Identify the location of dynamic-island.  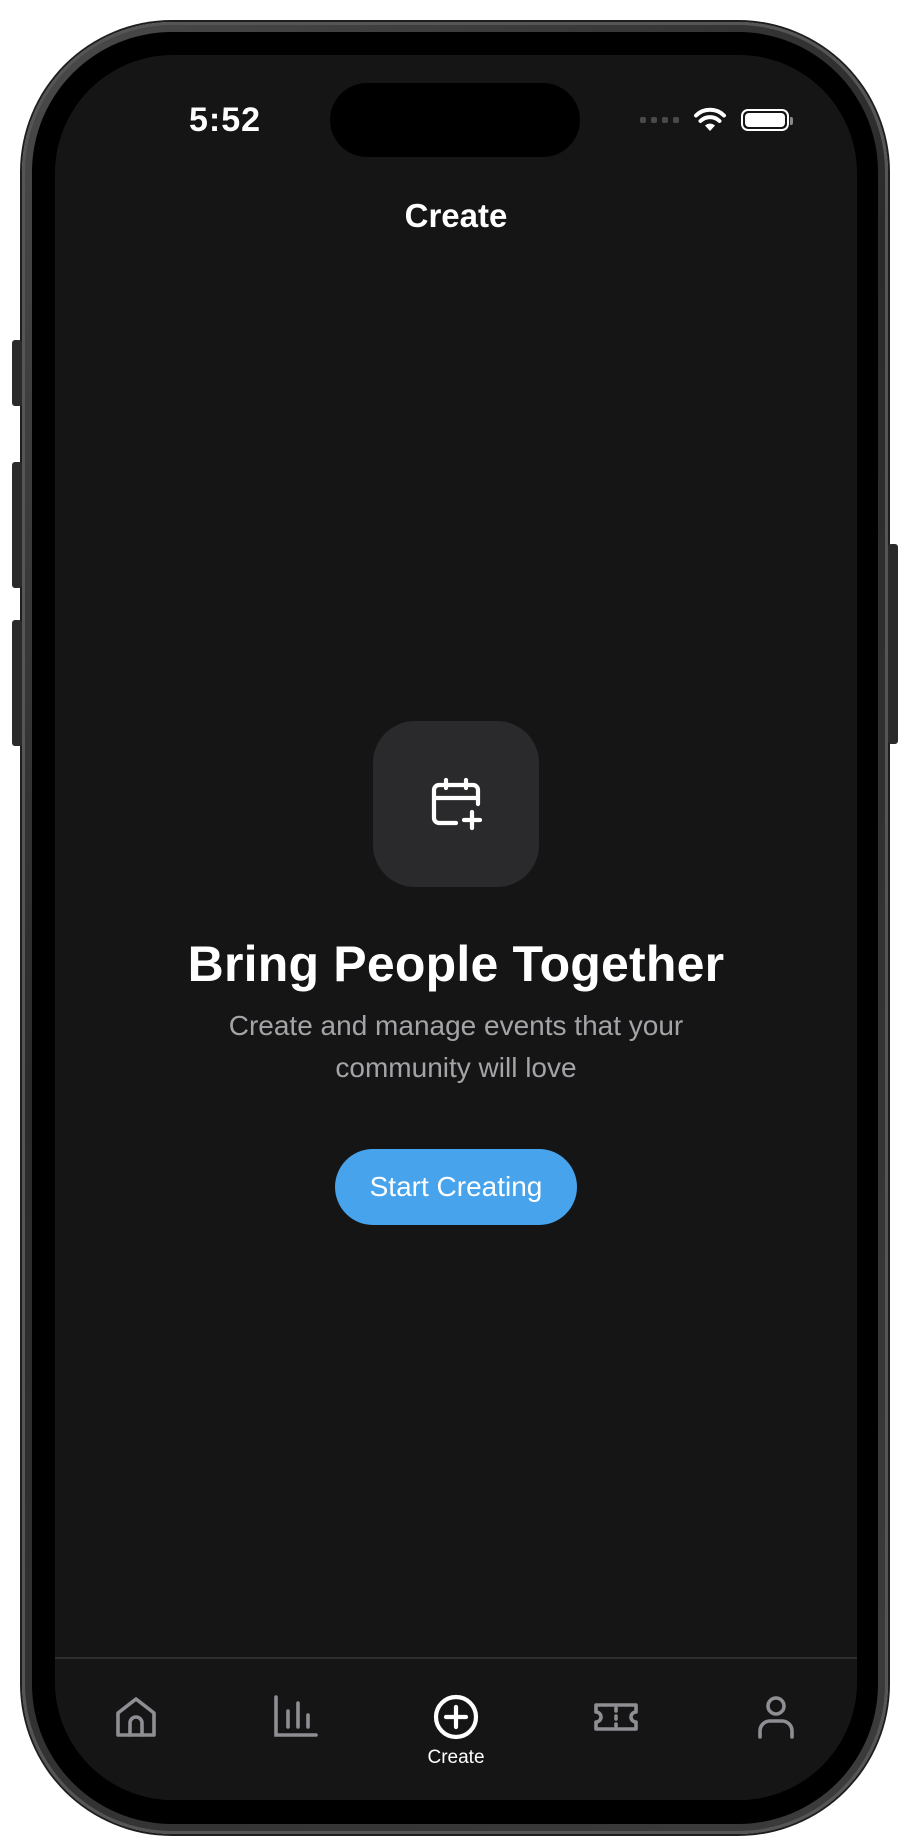
(455, 120).